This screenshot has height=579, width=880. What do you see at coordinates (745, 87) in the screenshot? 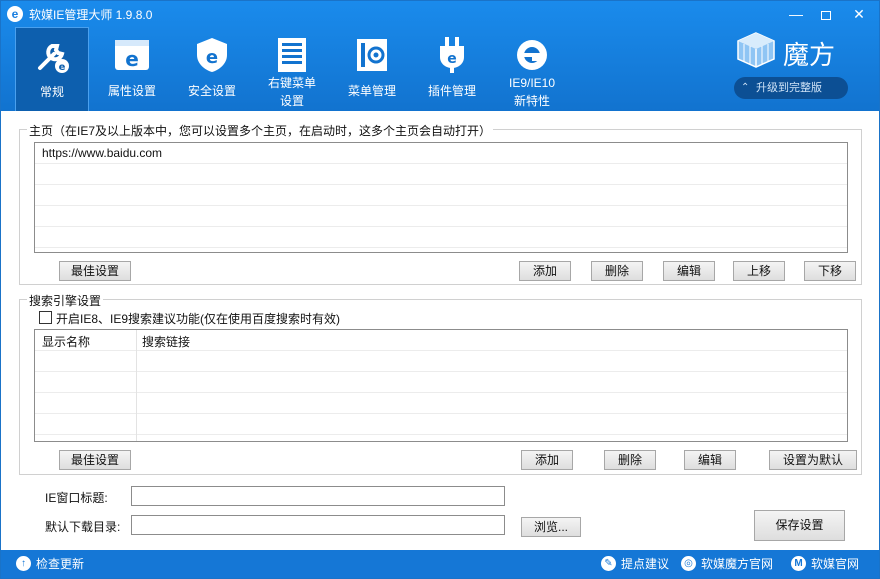
I see `upgrade-arrow-icon: ⌃` at bounding box center [745, 87].